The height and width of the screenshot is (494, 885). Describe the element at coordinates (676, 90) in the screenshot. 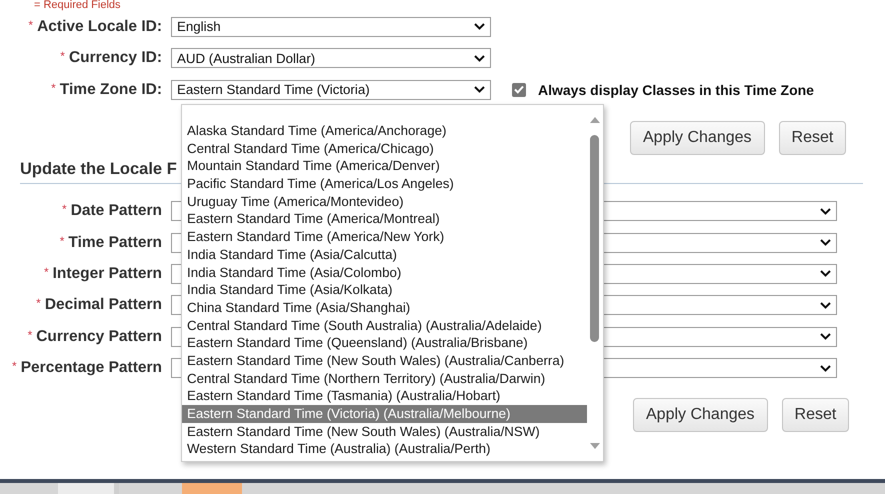

I see `checkbox-label: Always display Classes in this Time Zone` at that location.